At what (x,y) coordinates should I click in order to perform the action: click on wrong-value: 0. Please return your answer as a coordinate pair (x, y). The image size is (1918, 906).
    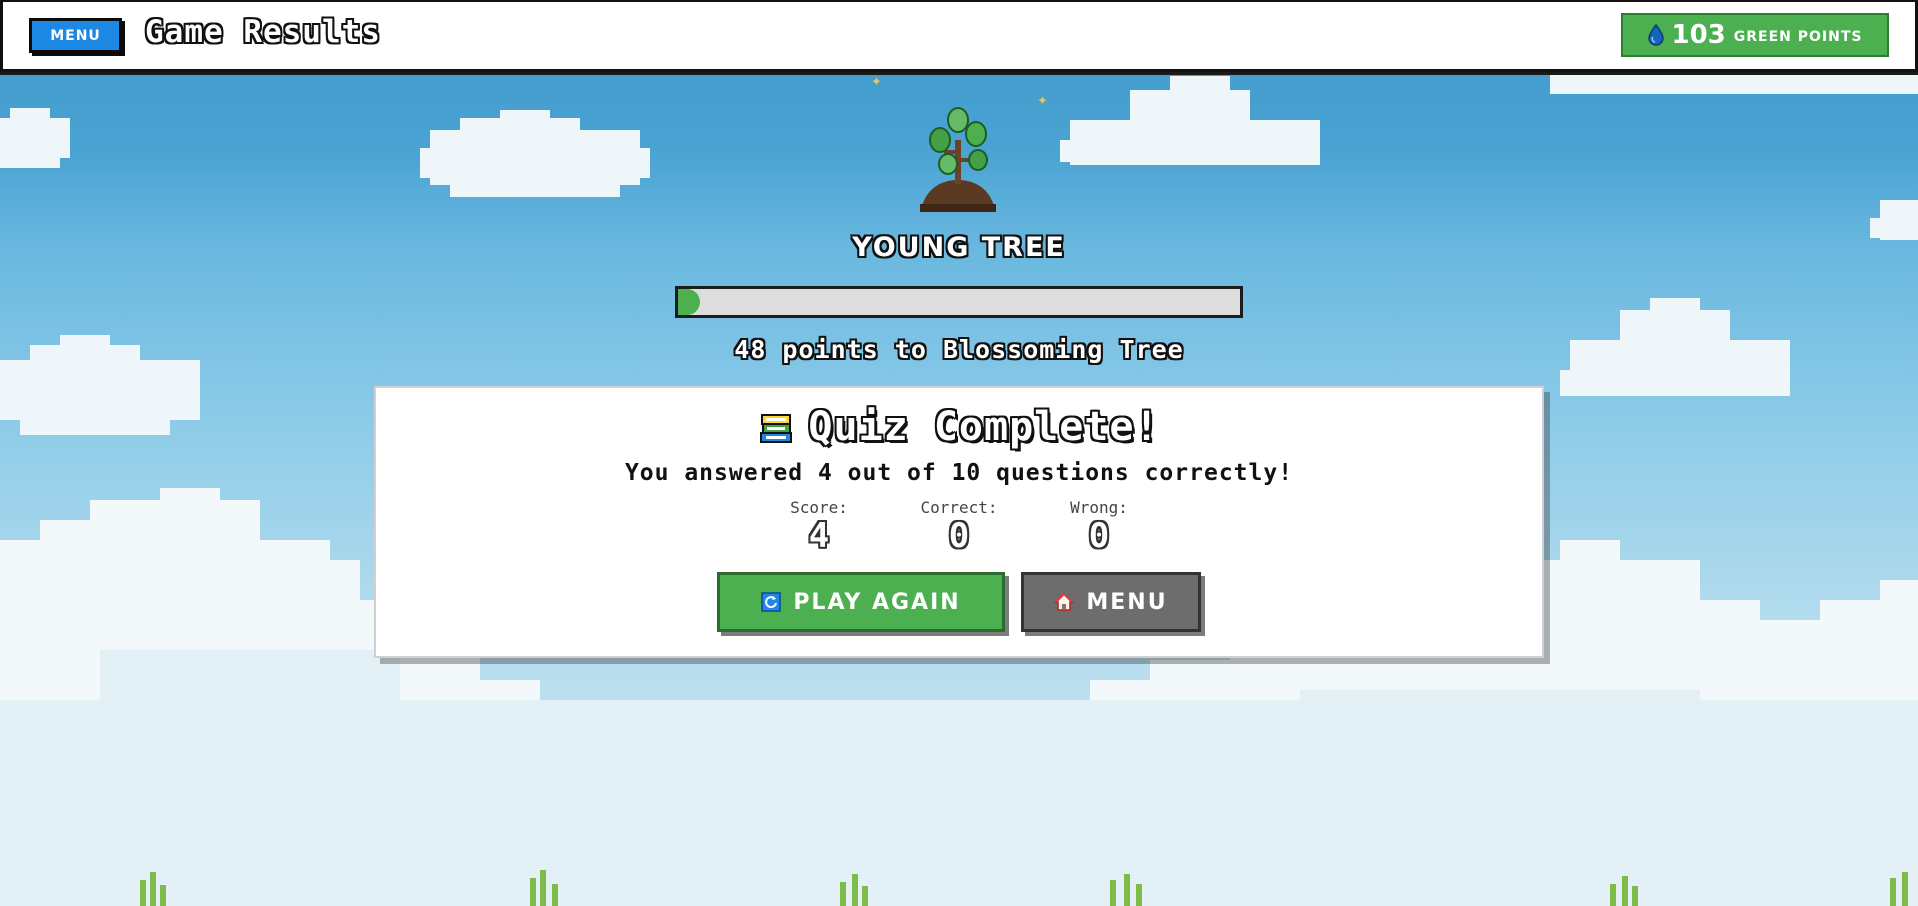
    Looking at the image, I should click on (1099, 536).